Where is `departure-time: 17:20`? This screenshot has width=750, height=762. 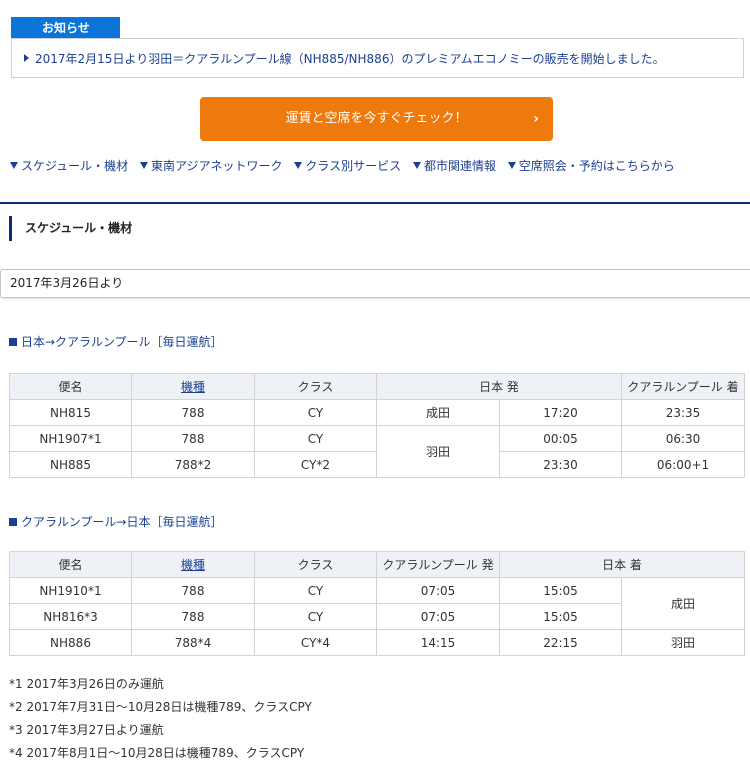 departure-time: 17:20 is located at coordinates (560, 412).